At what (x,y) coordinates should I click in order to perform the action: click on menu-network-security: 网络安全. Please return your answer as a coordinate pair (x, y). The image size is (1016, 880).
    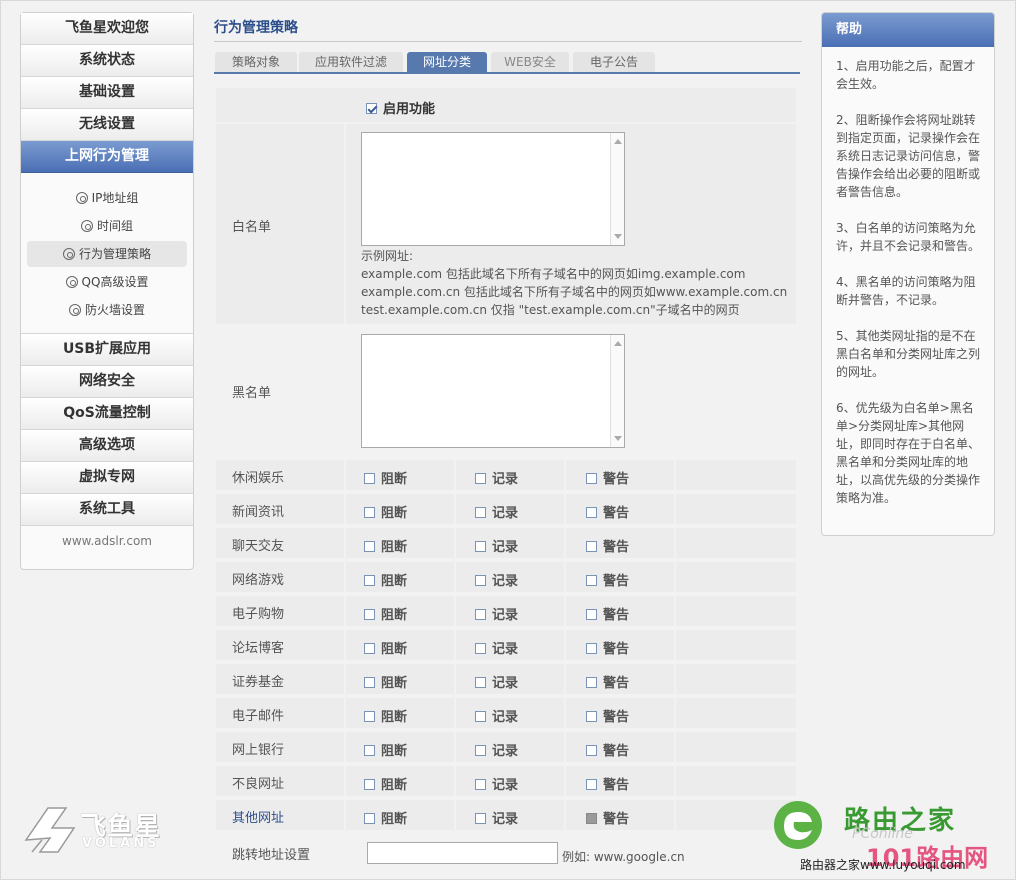
    Looking at the image, I should click on (107, 382).